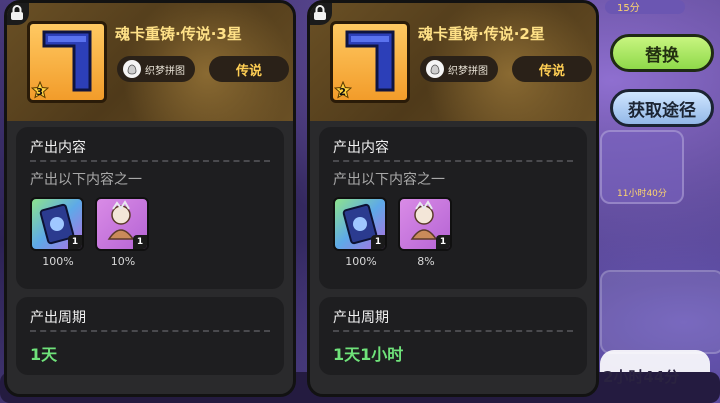  What do you see at coordinates (370, 62) in the screenshot?
I see `card-thumbnail: 2` at bounding box center [370, 62].